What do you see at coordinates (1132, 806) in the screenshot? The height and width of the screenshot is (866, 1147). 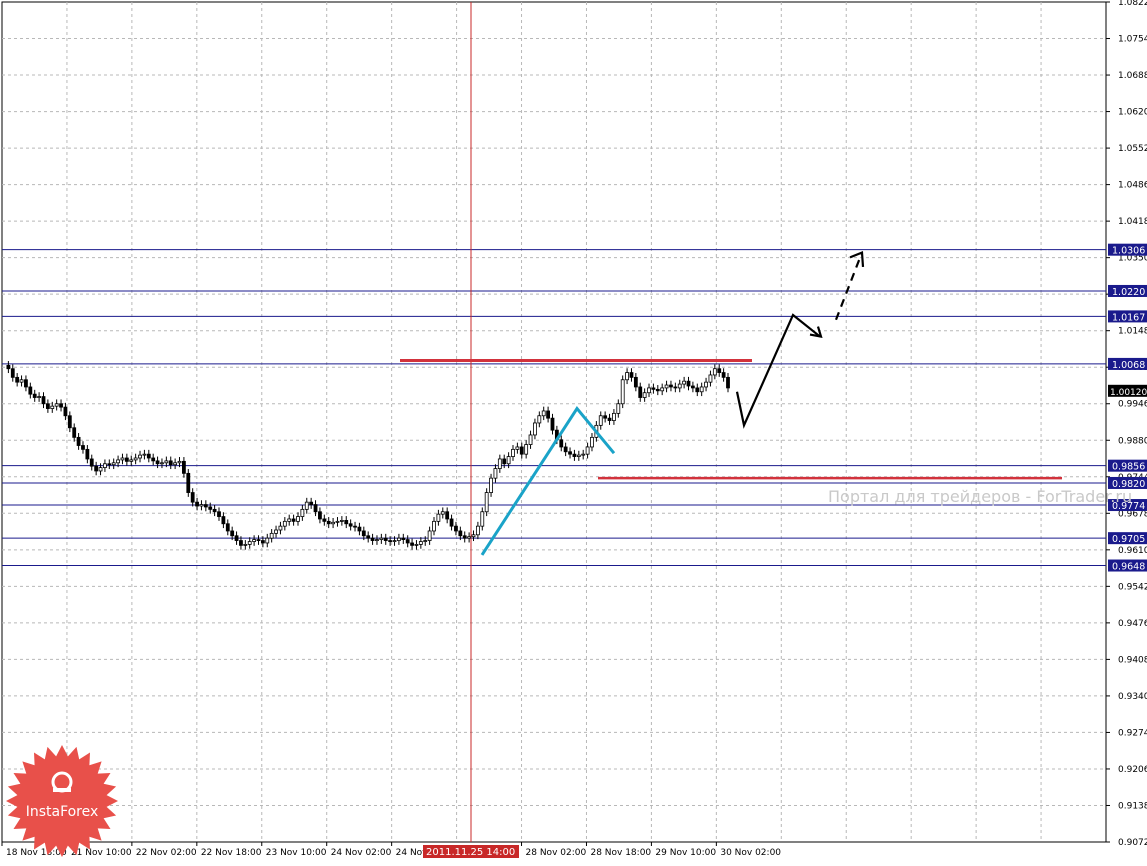 I see `y-tick-label: 0.91380` at bounding box center [1132, 806].